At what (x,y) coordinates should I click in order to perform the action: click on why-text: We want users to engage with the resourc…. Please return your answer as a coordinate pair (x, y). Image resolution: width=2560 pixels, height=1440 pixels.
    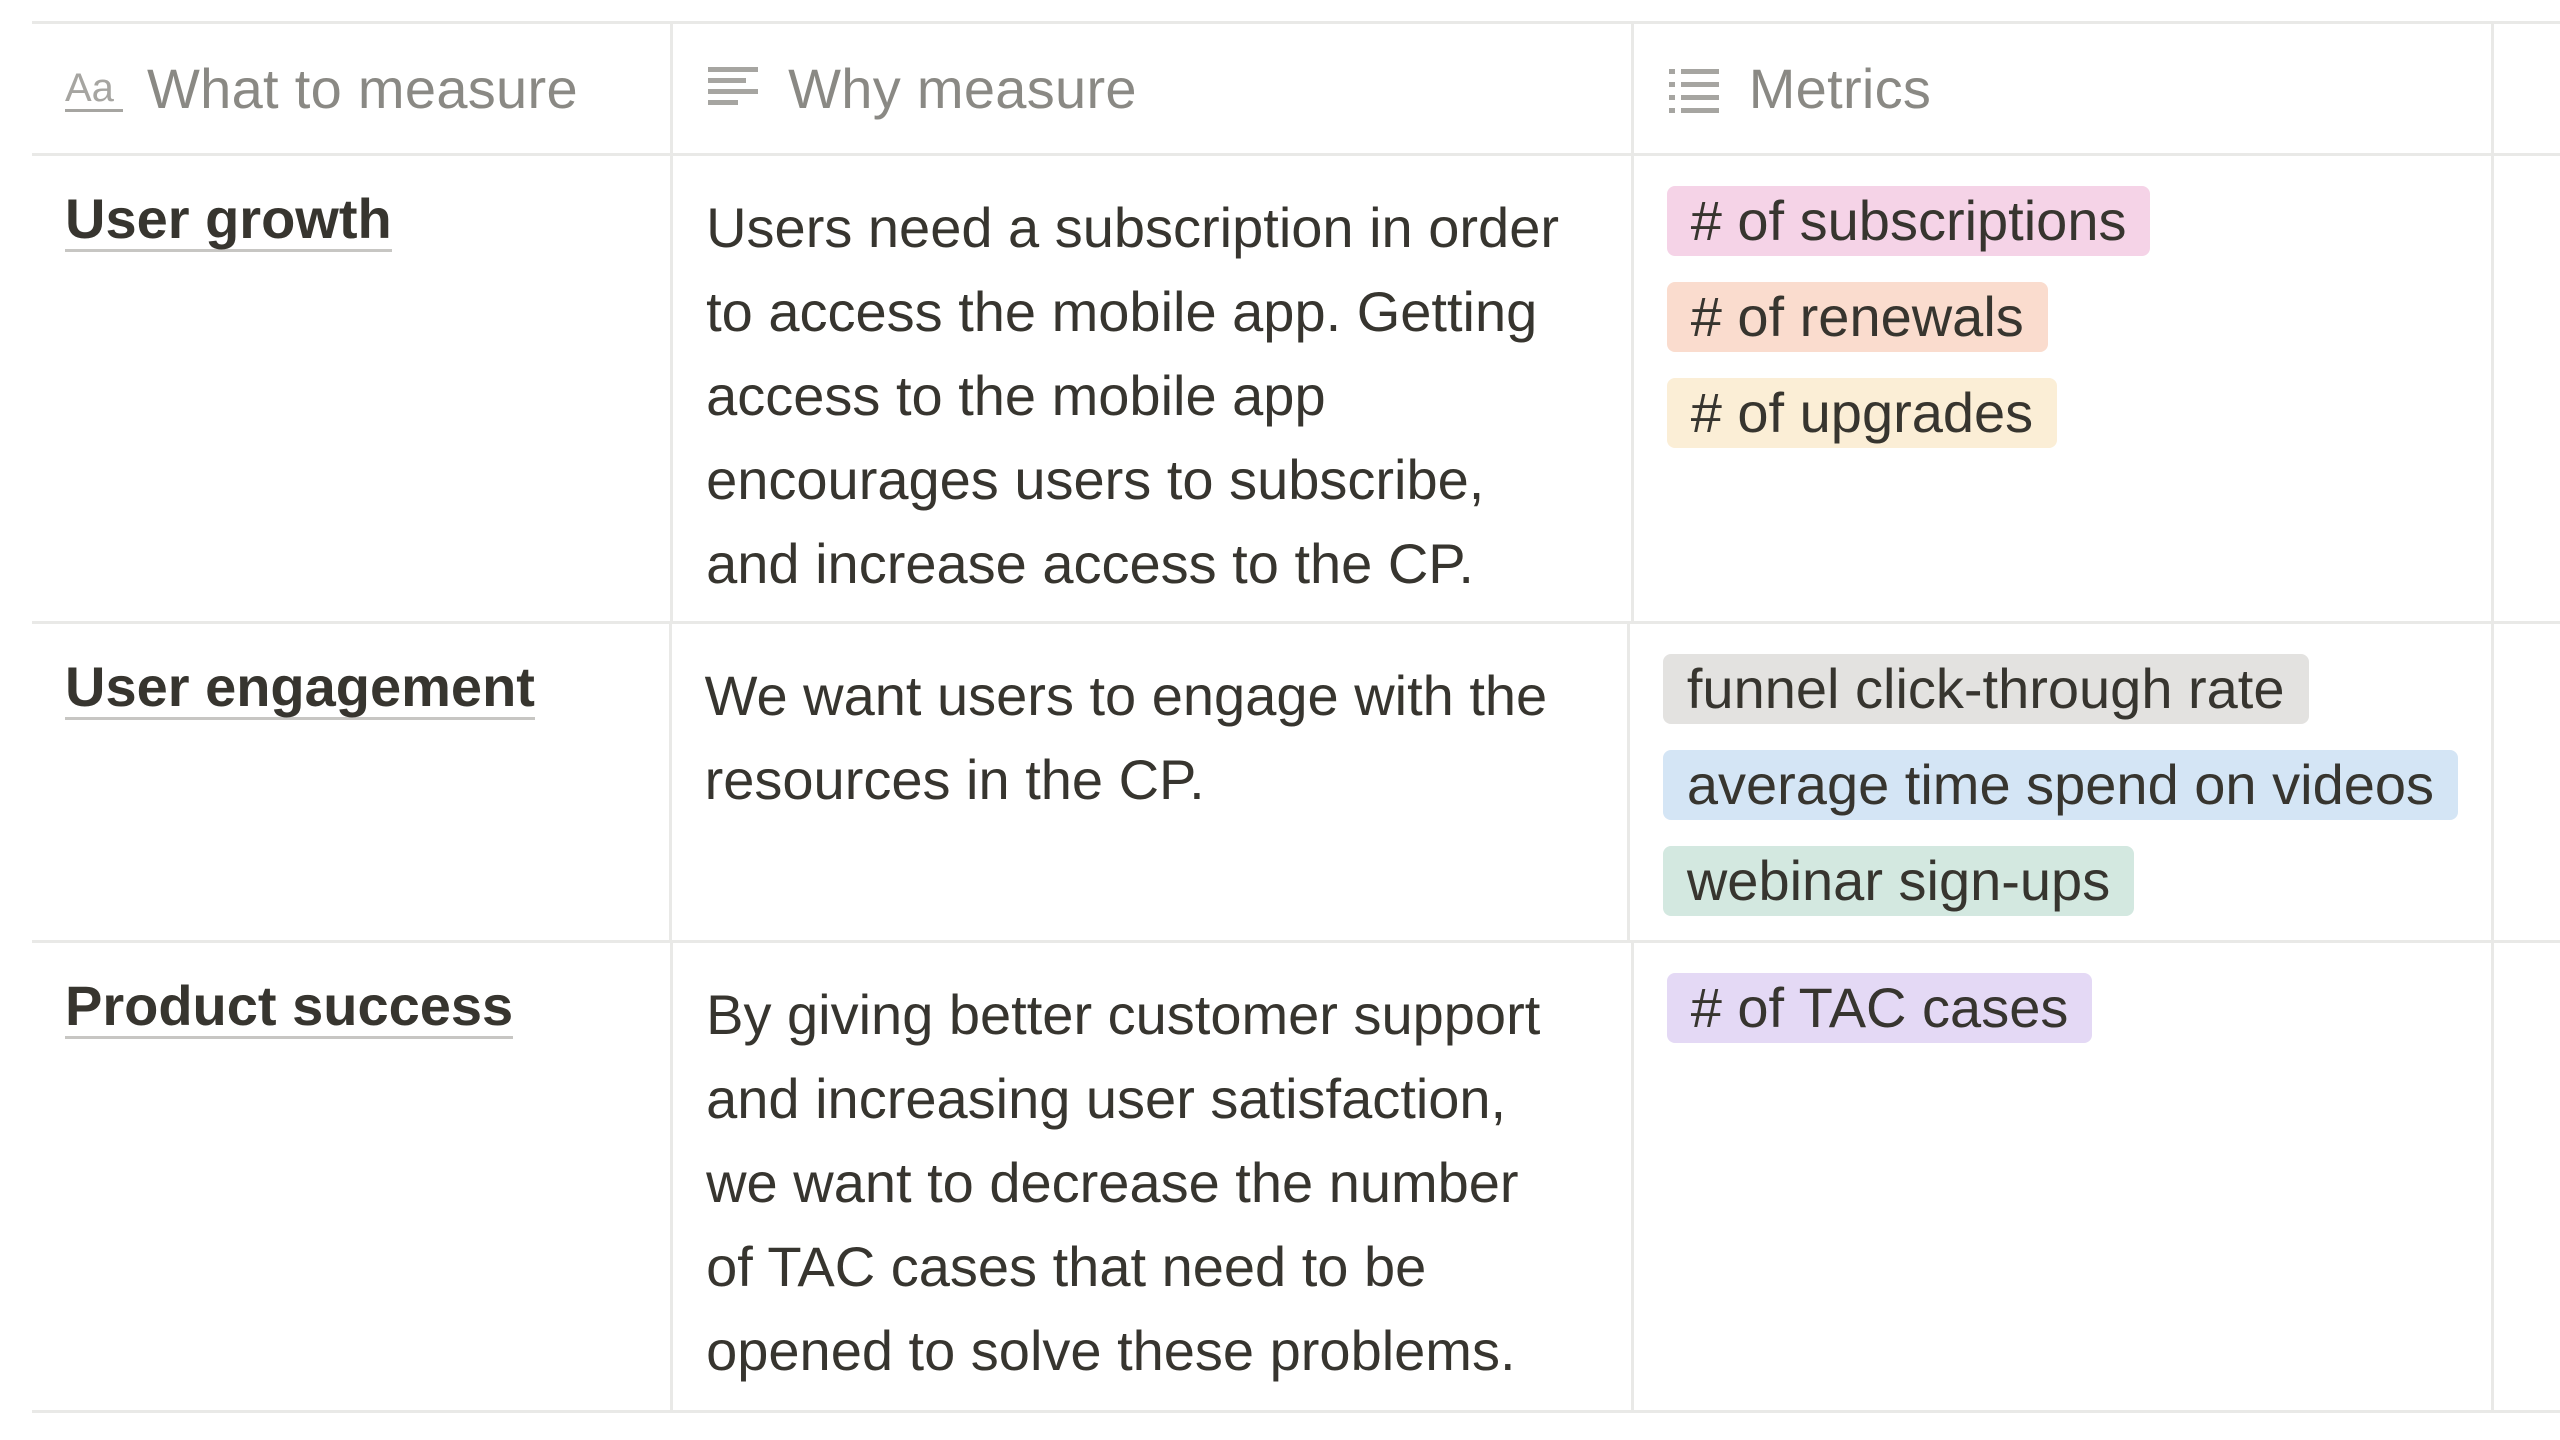
    Looking at the image, I should click on (1126, 737).